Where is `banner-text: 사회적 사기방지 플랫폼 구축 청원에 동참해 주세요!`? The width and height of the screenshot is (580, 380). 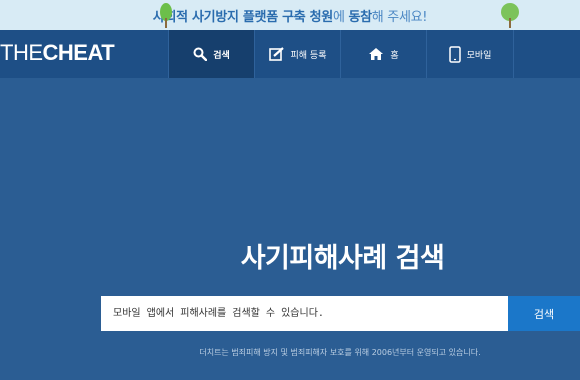
banner-text: 사회적 사기방지 플랫폼 구축 청원에 동참해 주세요! is located at coordinates (290, 17).